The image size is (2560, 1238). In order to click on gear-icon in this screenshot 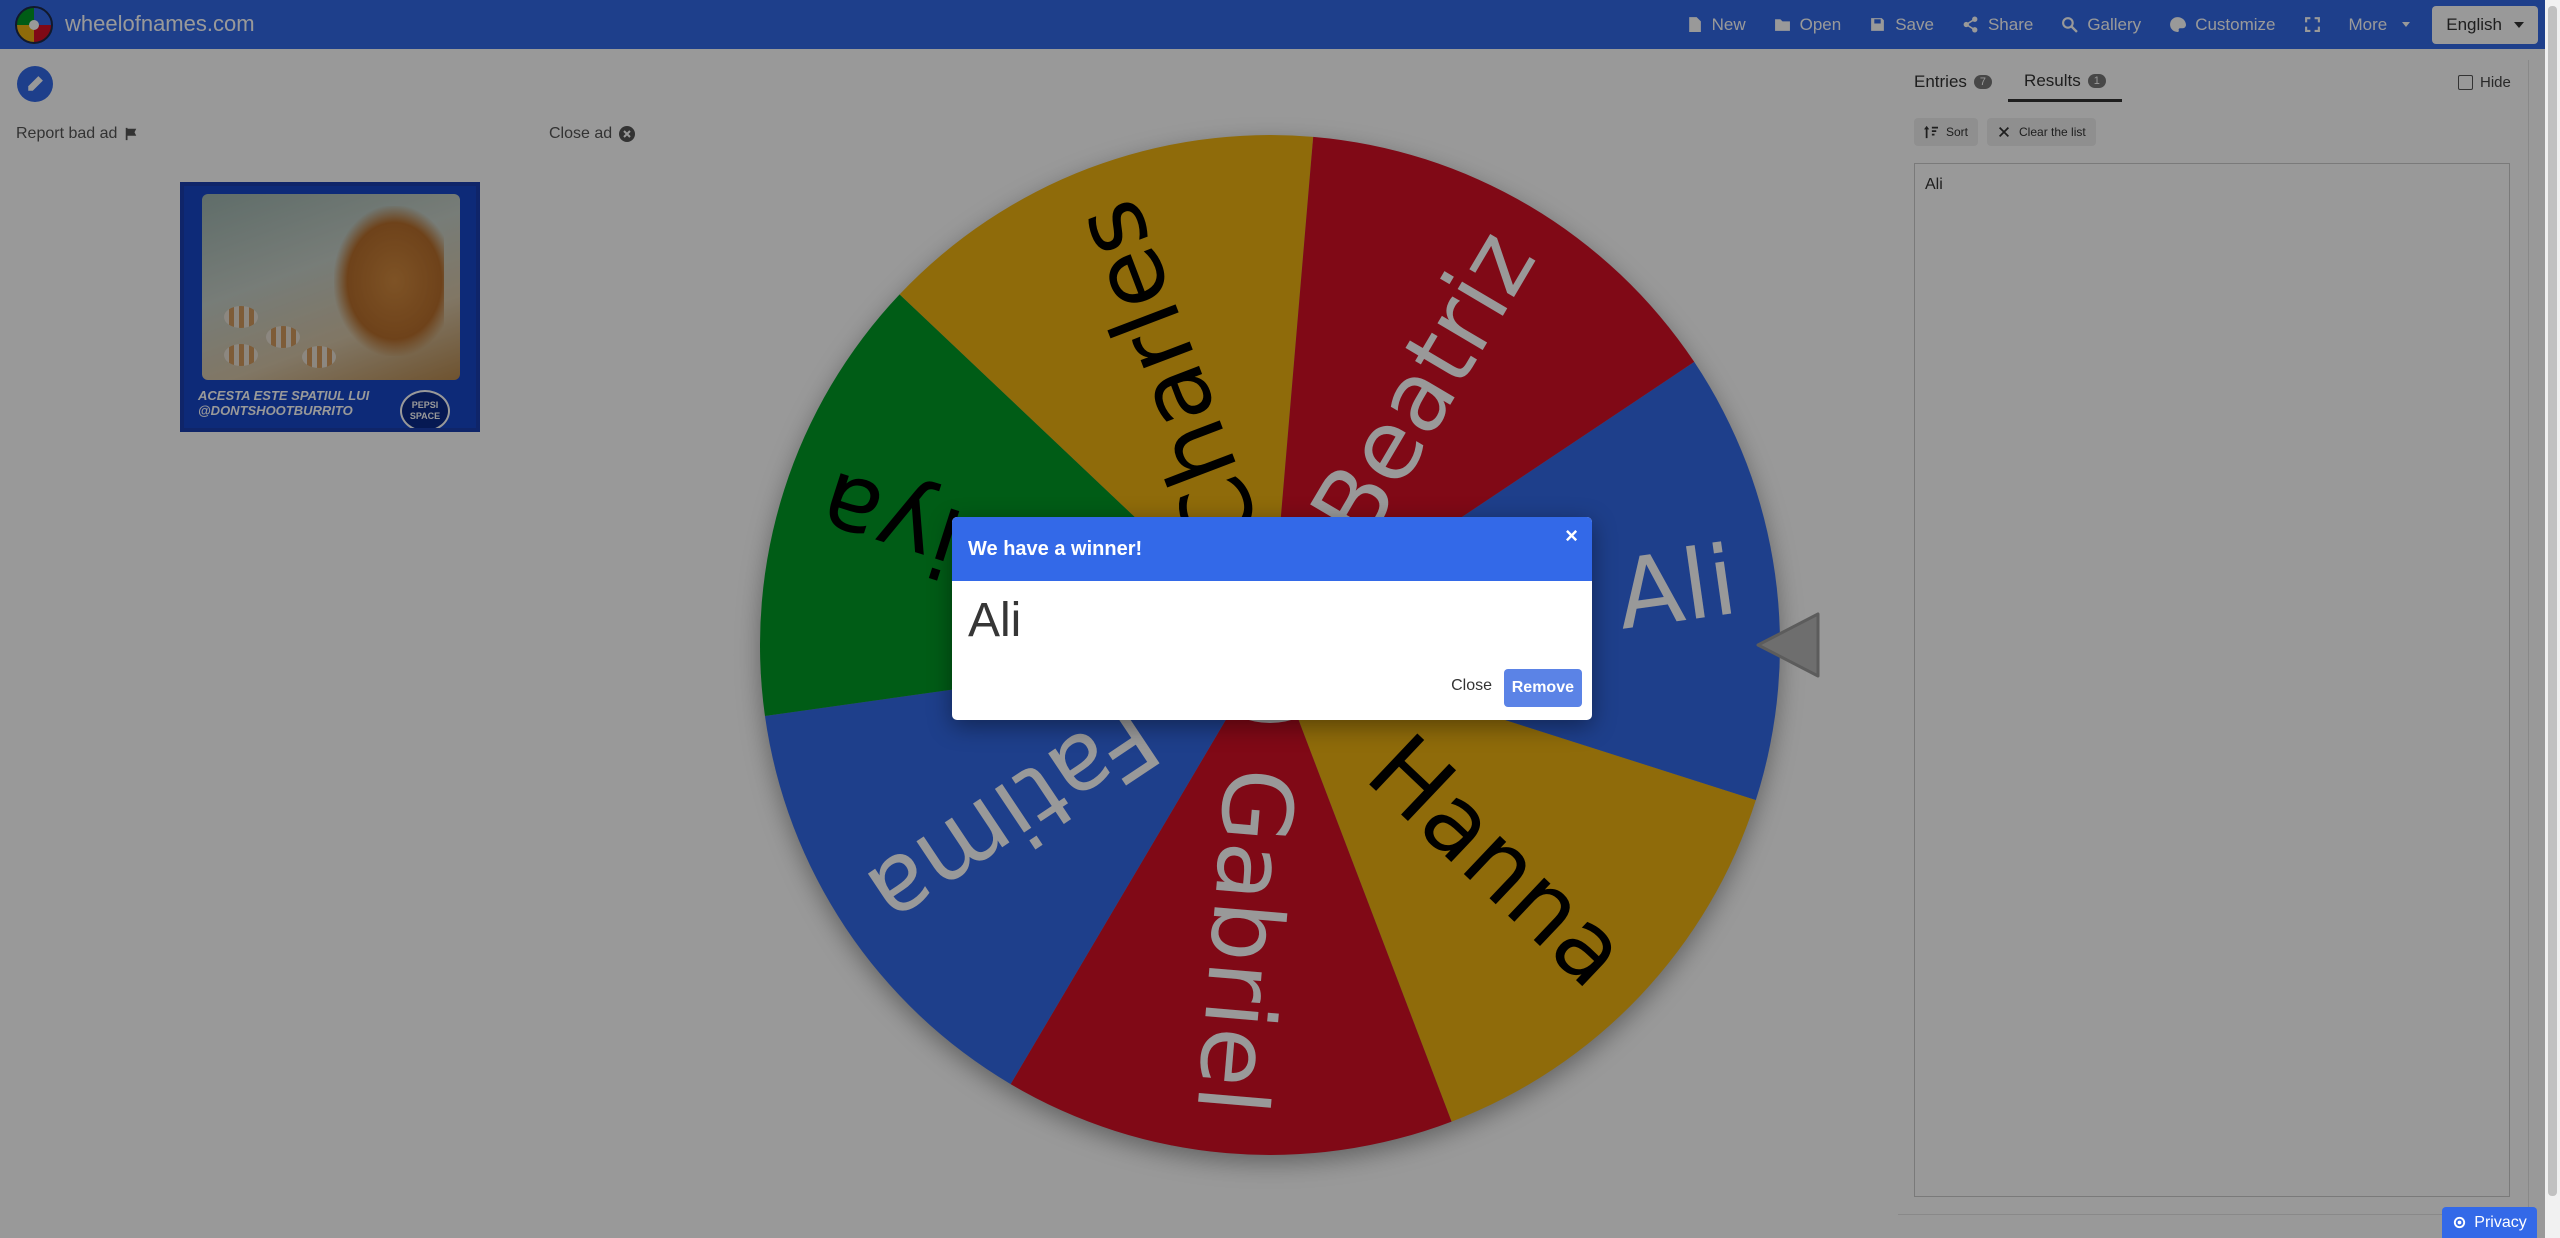, I will do `click(2460, 1222)`.